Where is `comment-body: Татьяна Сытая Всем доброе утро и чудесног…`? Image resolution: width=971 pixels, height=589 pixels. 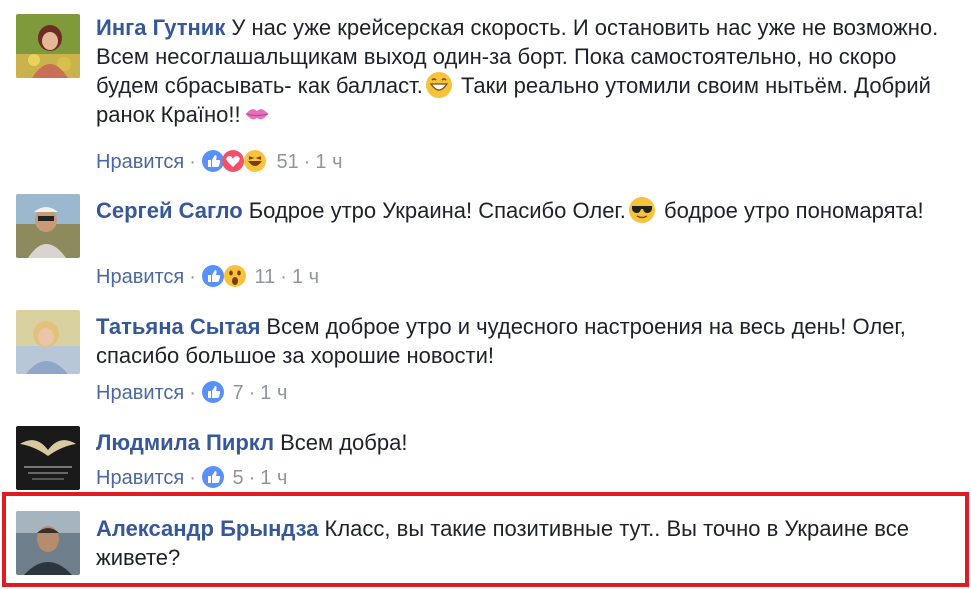 comment-body: Татьяна Сытая Всем доброе утро и чудесног… is located at coordinates (523, 341).